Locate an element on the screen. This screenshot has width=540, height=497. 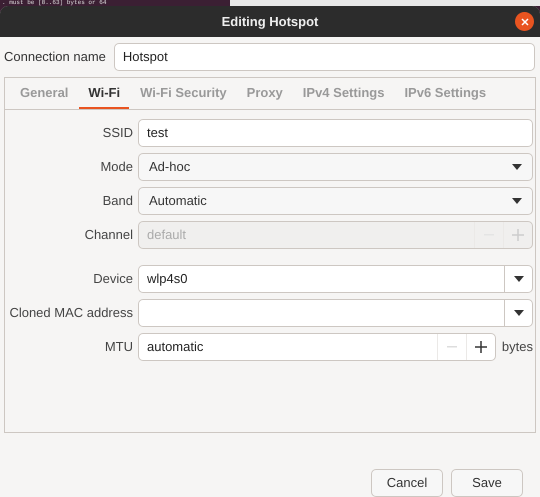
tab: Wi-Fi is located at coordinates (104, 93).